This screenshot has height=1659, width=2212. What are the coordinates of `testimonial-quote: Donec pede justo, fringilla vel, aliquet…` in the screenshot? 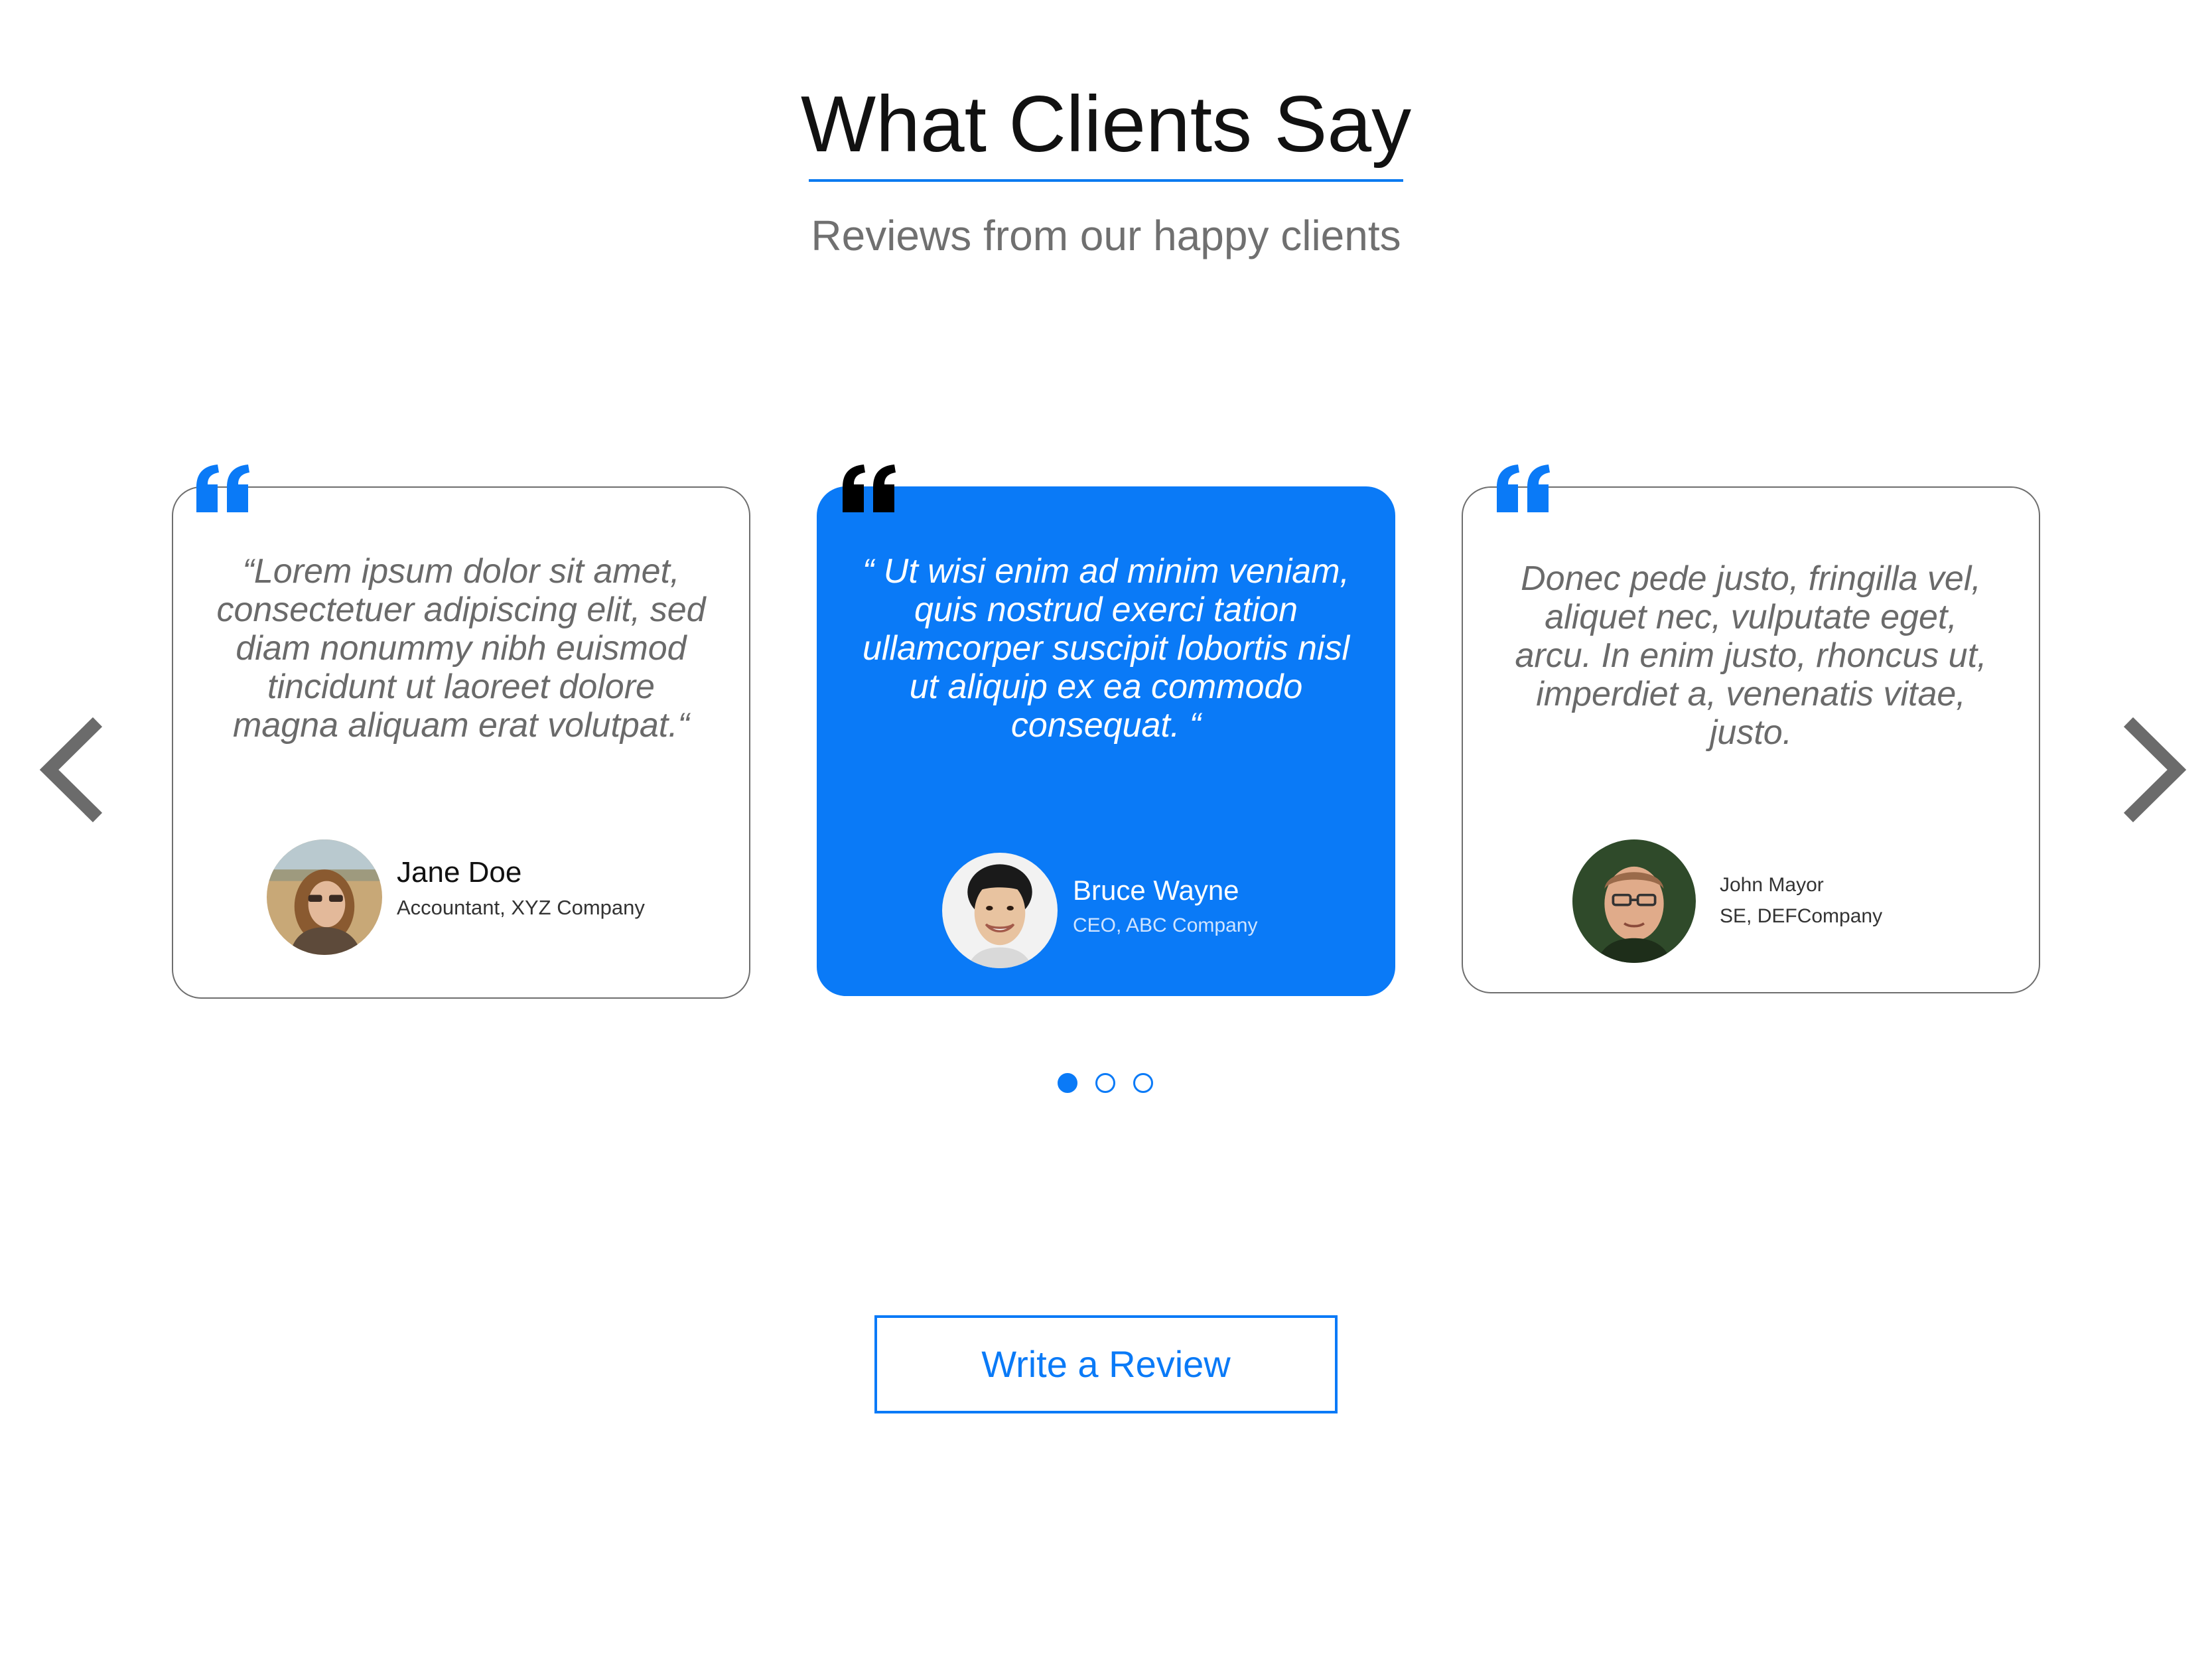 It's located at (1751, 655).